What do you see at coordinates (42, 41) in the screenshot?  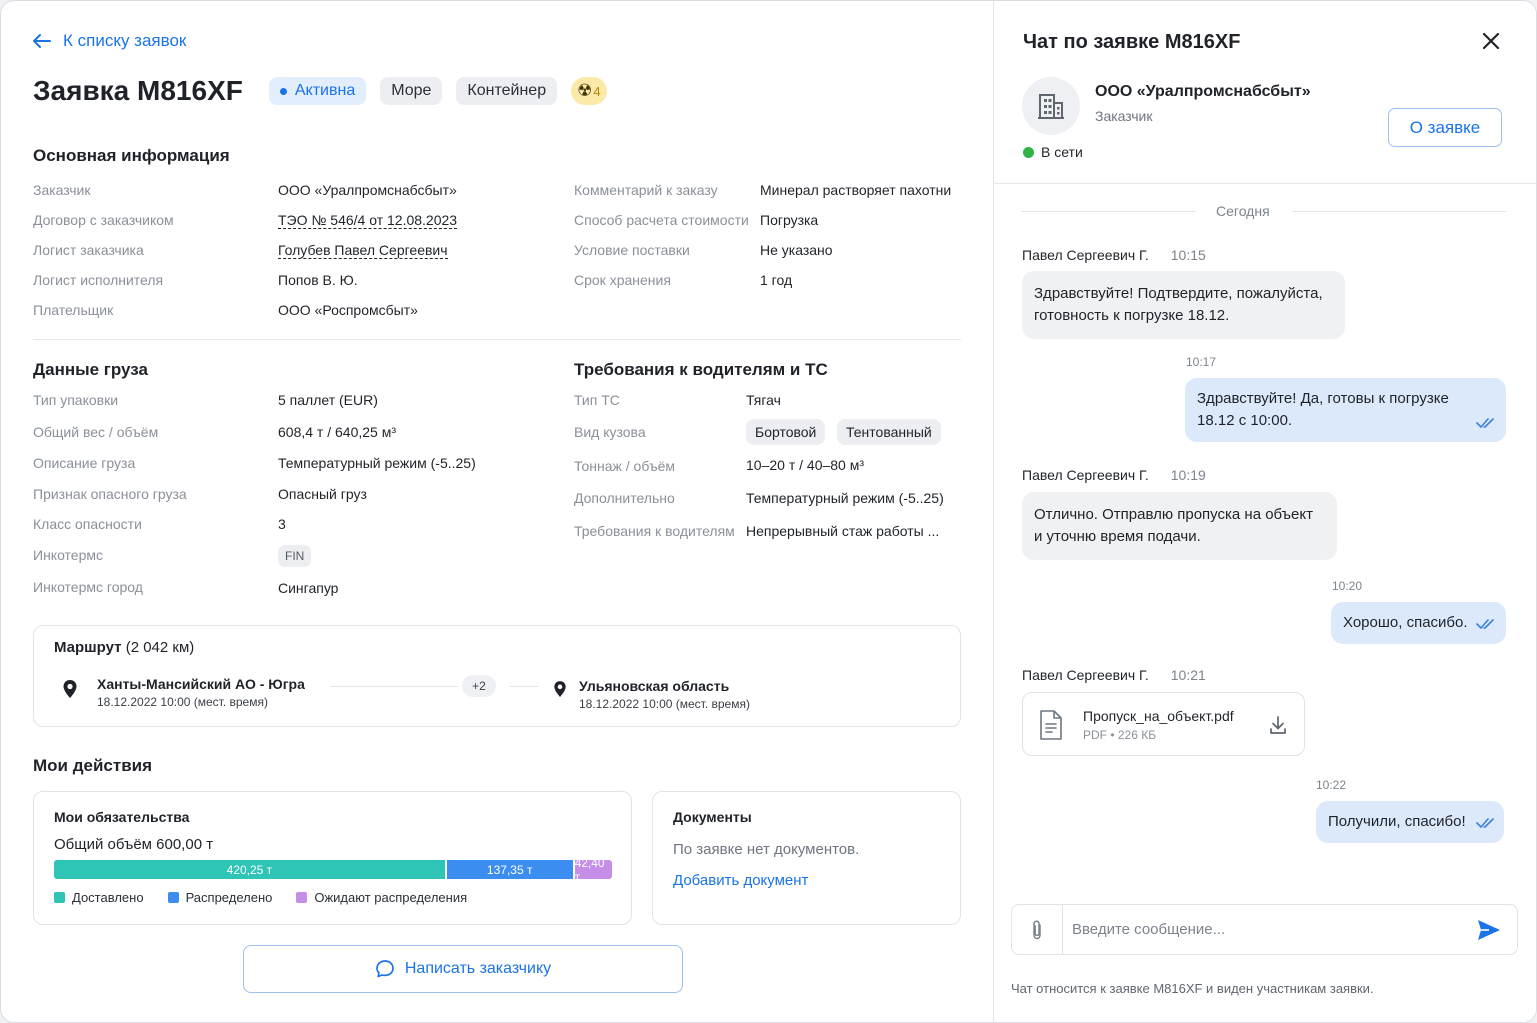 I see `arrow-left-icon` at bounding box center [42, 41].